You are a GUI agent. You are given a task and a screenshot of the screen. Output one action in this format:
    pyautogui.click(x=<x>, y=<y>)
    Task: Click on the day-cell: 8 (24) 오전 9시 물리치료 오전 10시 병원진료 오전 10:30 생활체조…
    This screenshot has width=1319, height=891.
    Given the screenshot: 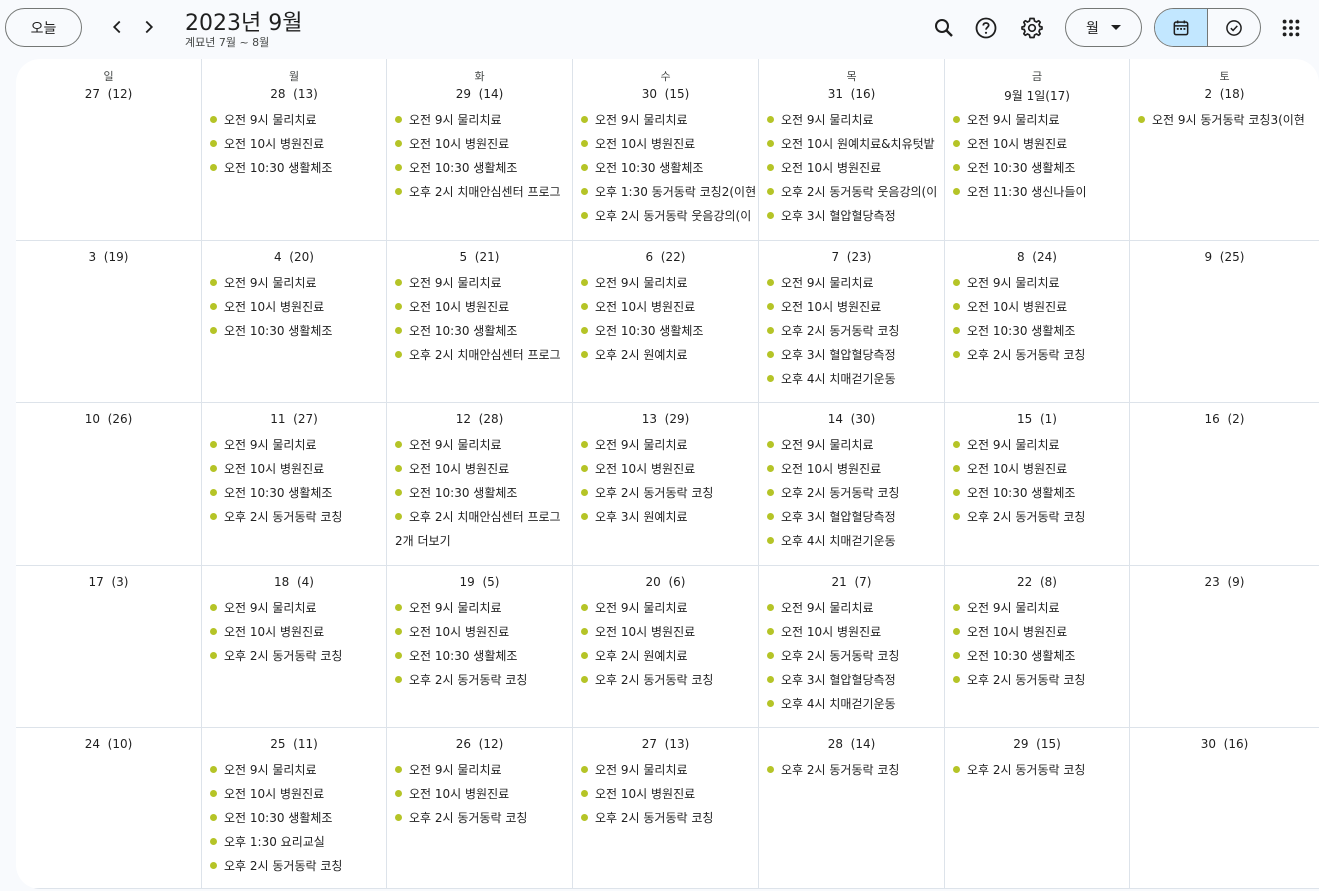 What is the action you would take?
    pyautogui.click(x=1037, y=322)
    